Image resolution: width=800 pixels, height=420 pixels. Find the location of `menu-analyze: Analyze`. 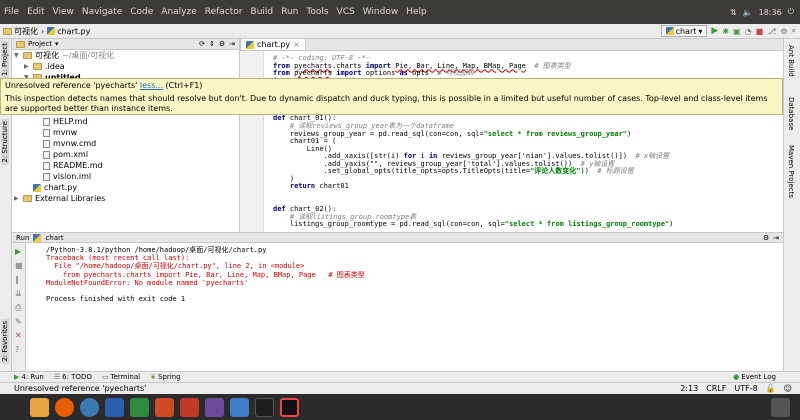

menu-analyze: Analyze is located at coordinates (178, 12).